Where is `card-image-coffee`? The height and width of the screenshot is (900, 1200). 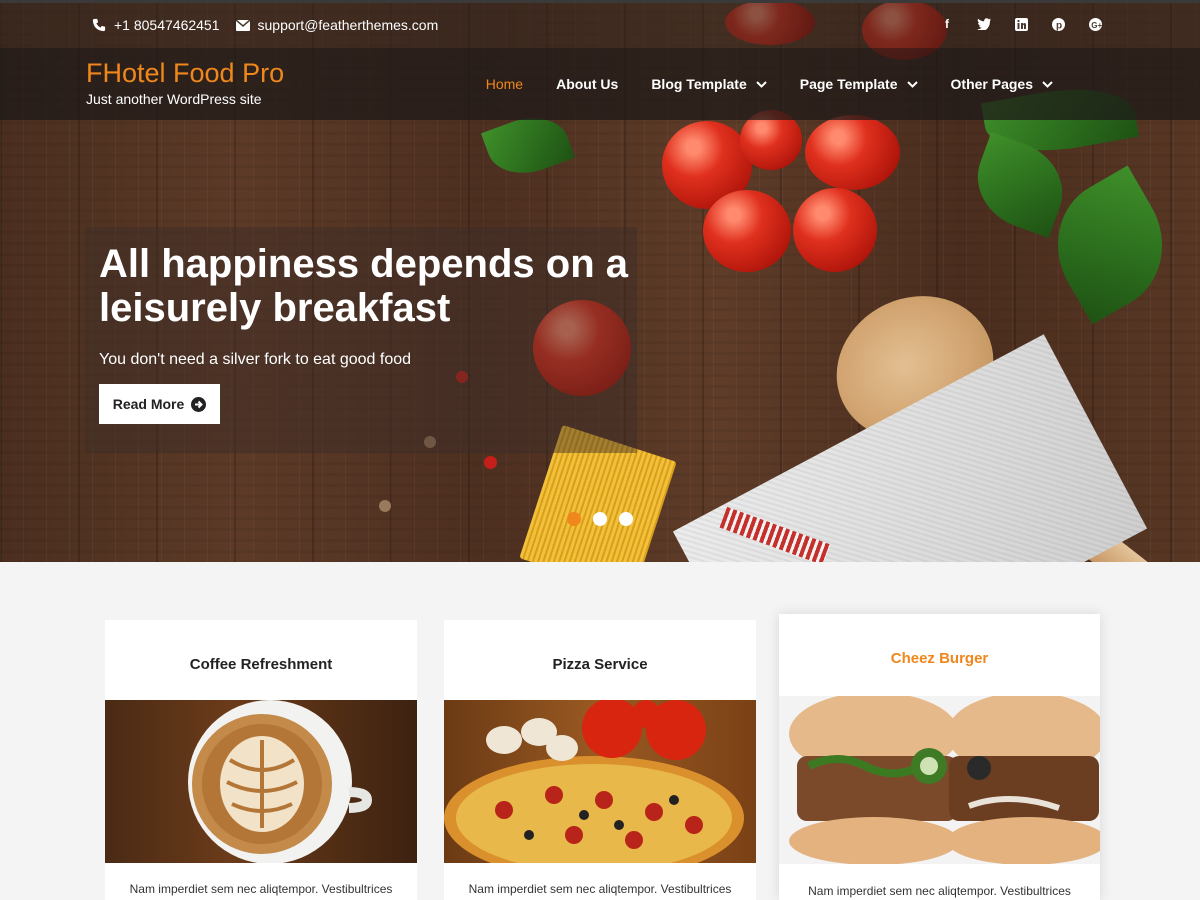 card-image-coffee is located at coordinates (261, 781).